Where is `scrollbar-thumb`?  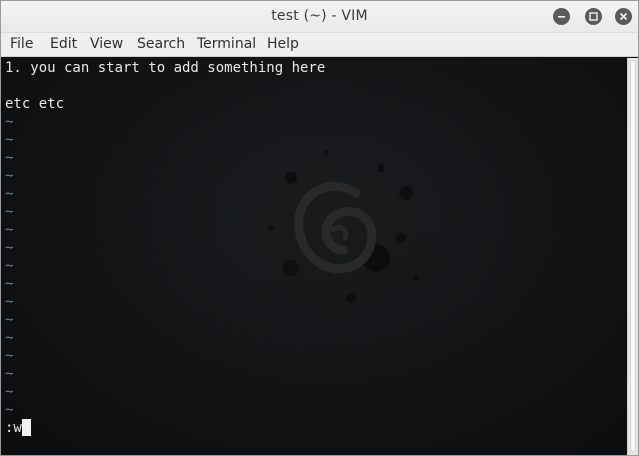
scrollbar-thumb is located at coordinates (633, 256).